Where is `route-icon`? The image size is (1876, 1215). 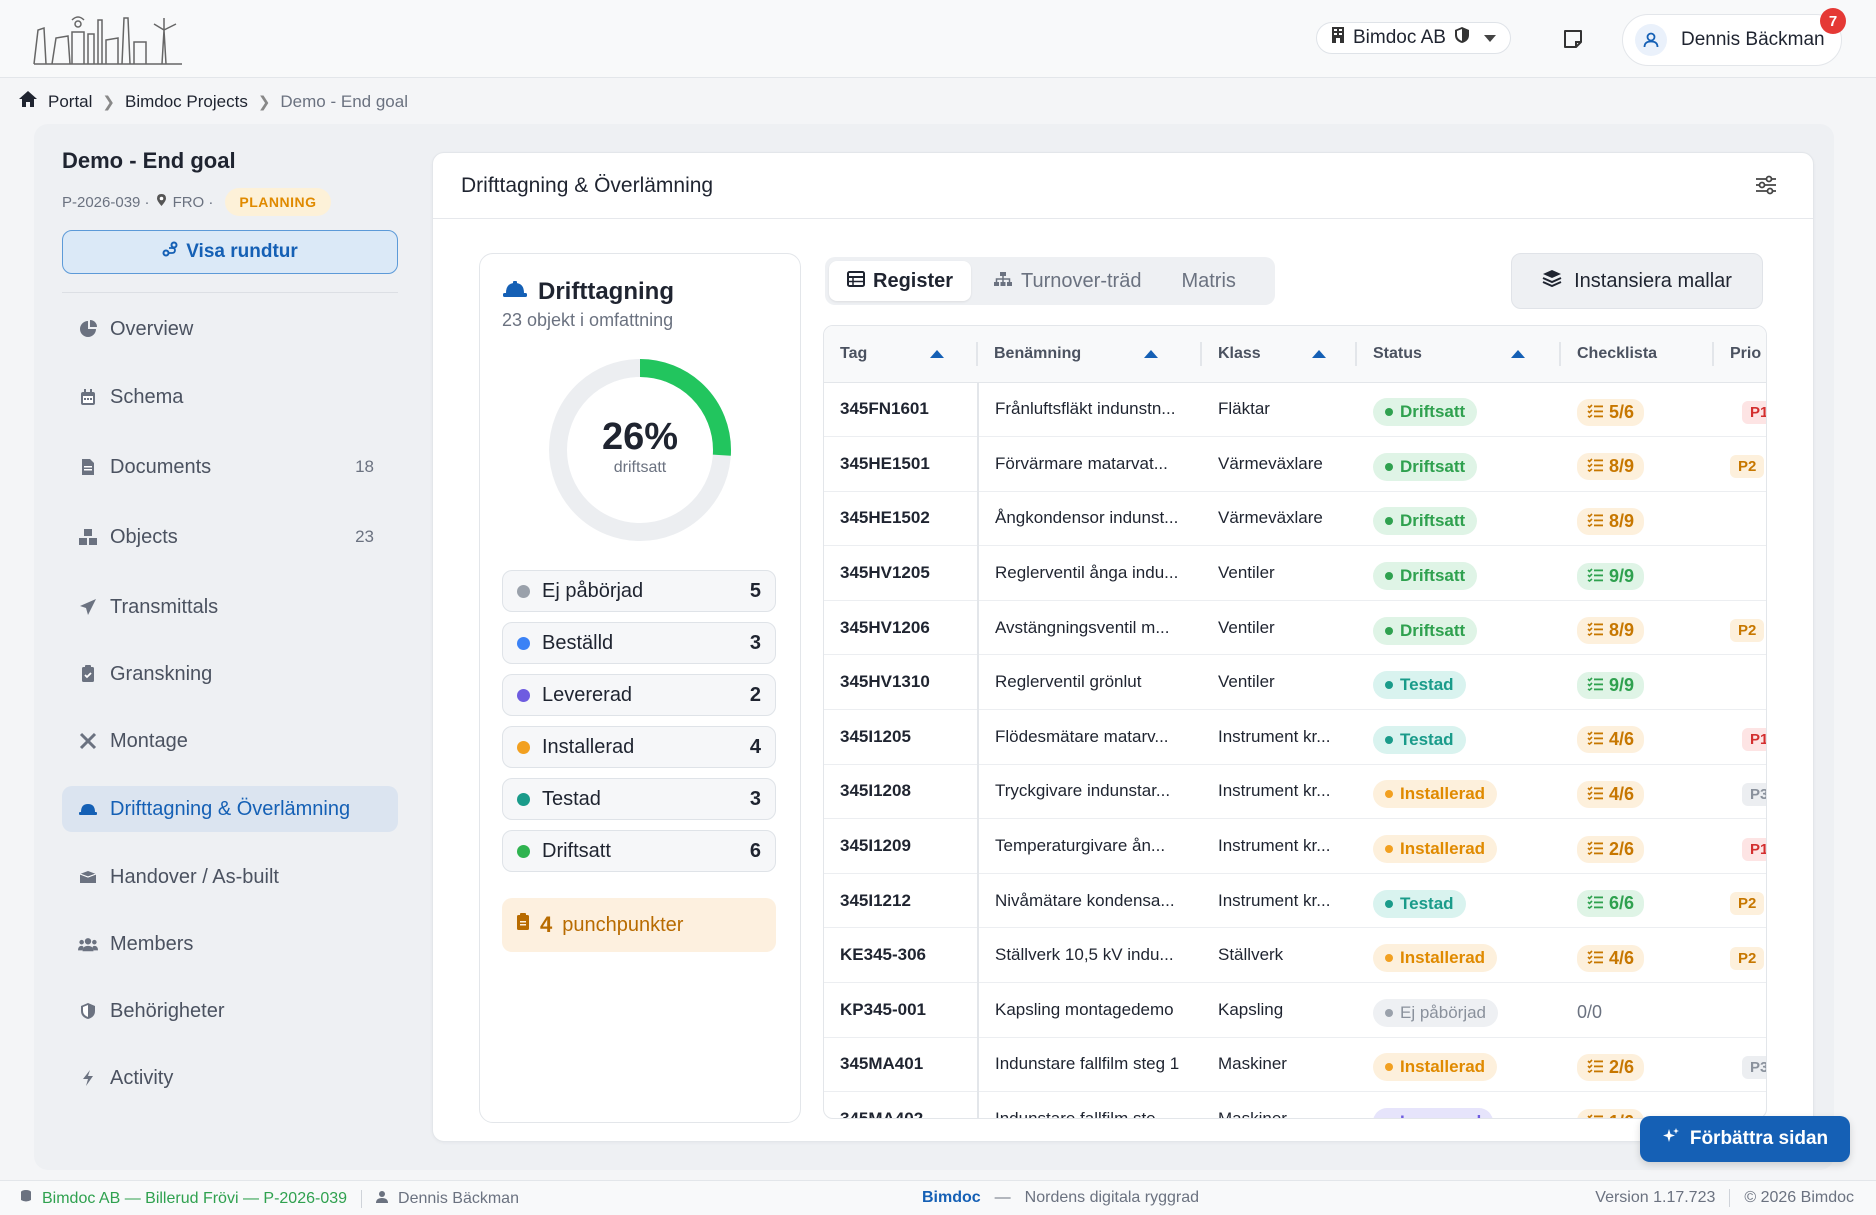 route-icon is located at coordinates (170, 252).